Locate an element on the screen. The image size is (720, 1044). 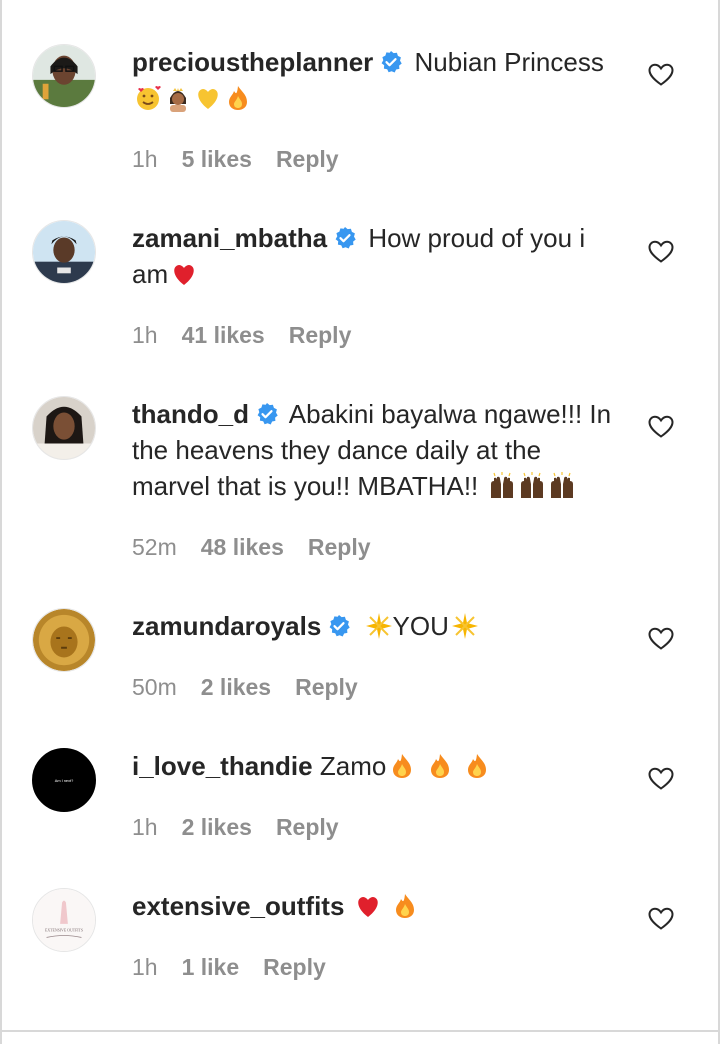
likes-count: 48 likes is located at coordinates (242, 547).